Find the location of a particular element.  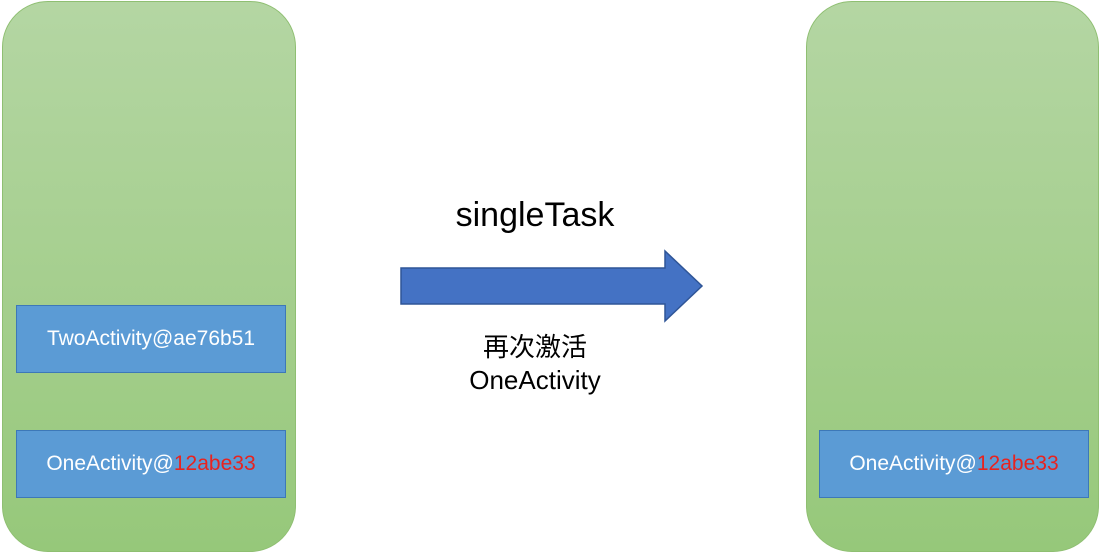

right-arrow-icon is located at coordinates (552, 286).